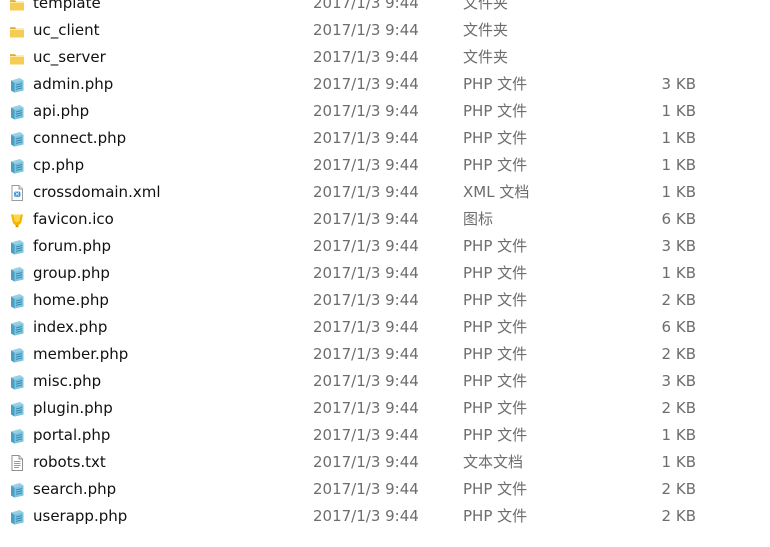  I want to click on file-name: group.php, so click(71, 273).